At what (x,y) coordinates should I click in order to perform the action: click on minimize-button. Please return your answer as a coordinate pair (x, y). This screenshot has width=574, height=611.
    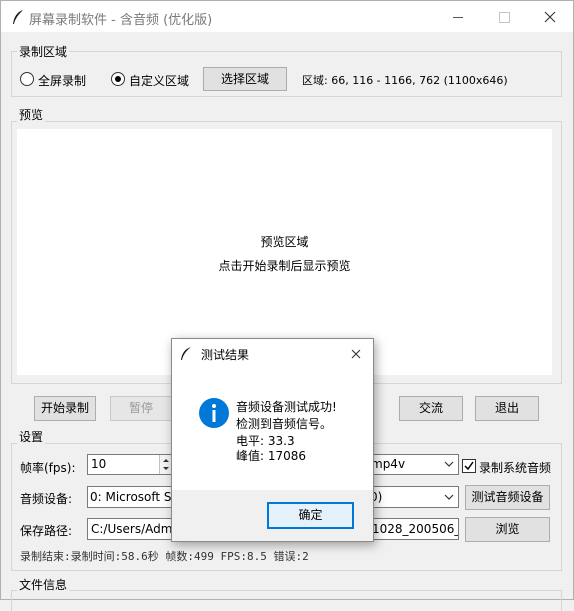
    Looking at the image, I should click on (458, 17).